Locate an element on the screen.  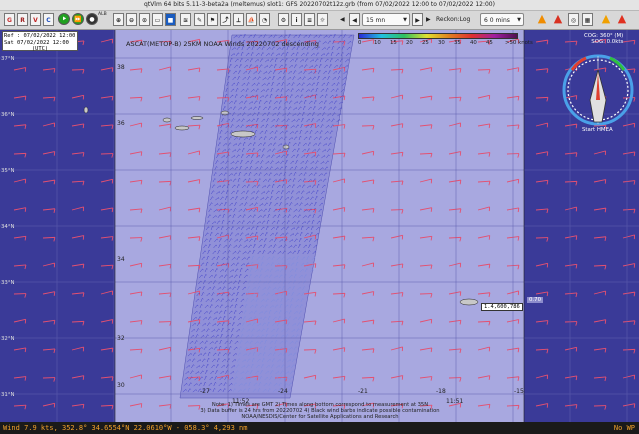
red-warning-icon: ▲ is located at coordinates (622, 19).